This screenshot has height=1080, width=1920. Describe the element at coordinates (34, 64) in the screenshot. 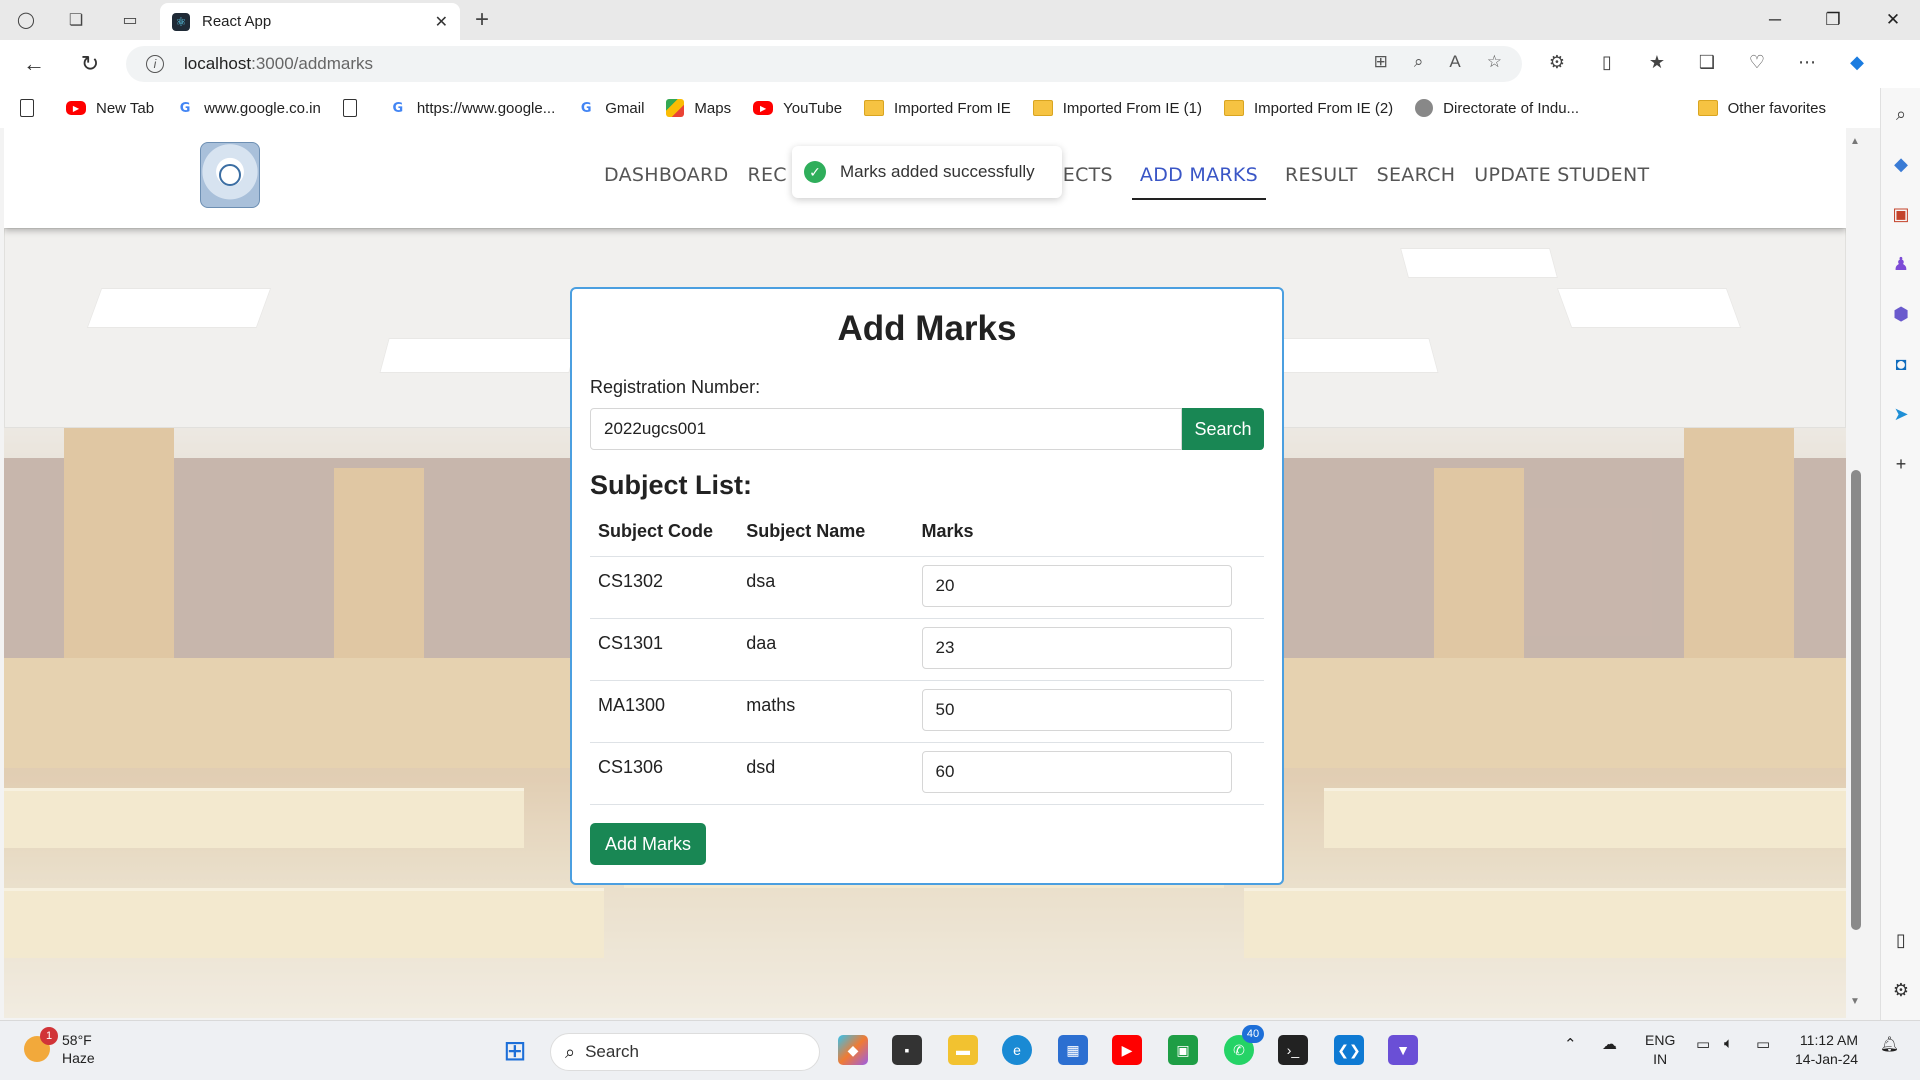

I see `back-button: ←` at that location.